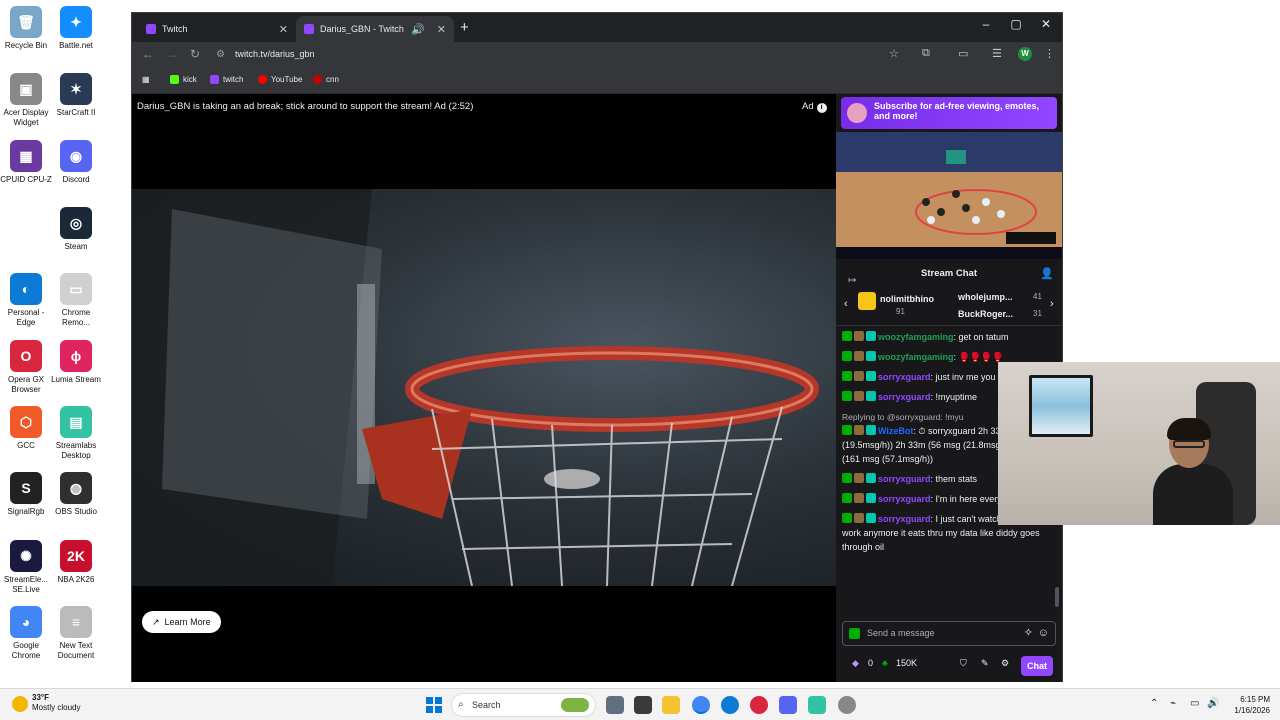 The image size is (1280, 720). What do you see at coordinates (894, 53) in the screenshot?
I see `bookmark-star-icon: ☆` at bounding box center [894, 53].